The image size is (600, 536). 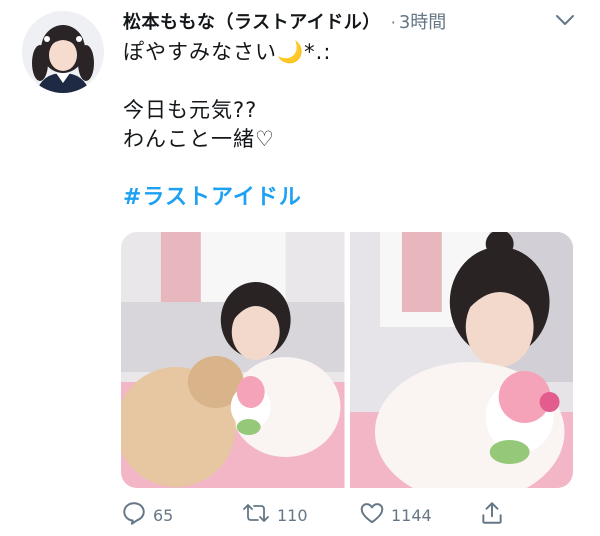 I want to click on sparkle-text: *.:, so click(x=318, y=52).